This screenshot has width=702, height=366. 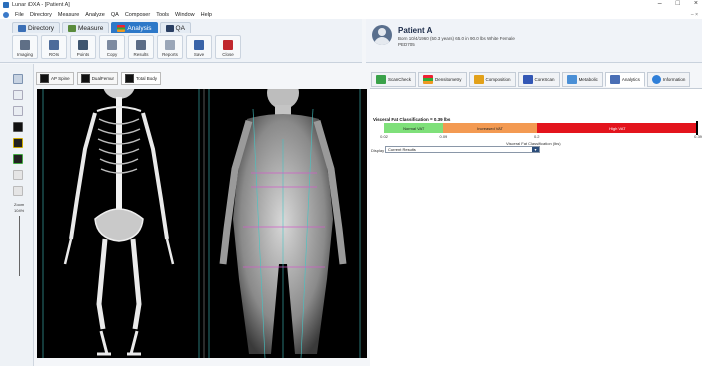 What do you see at coordinates (112, 54) in the screenshot?
I see `copy-label: Copy` at bounding box center [112, 54].